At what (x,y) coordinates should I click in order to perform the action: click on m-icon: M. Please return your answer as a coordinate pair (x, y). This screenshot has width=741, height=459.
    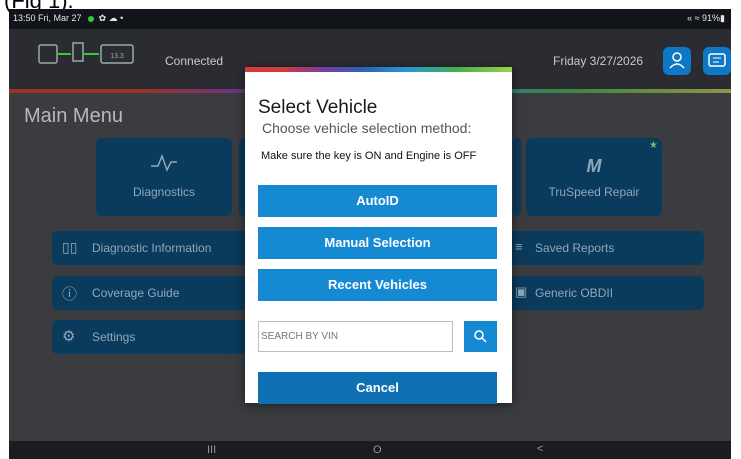
    Looking at the image, I should click on (594, 166).